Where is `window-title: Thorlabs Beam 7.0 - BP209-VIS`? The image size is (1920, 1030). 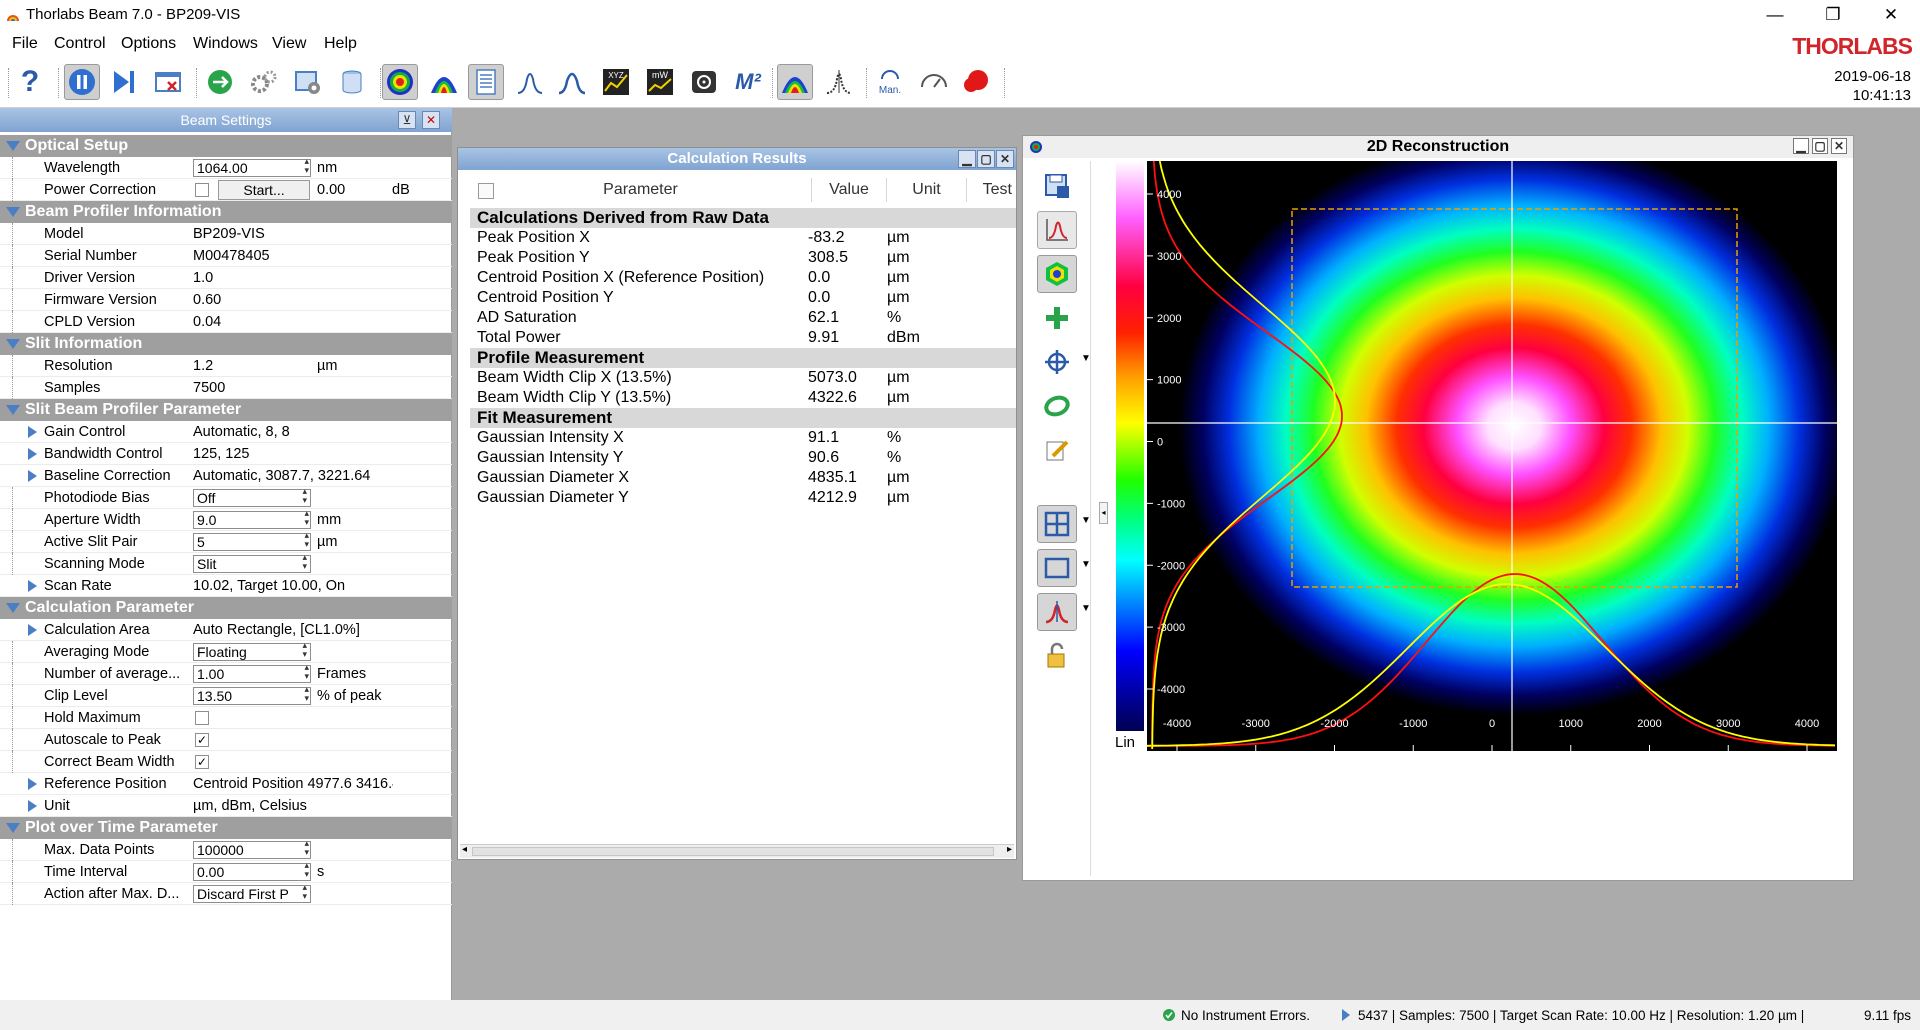
window-title: Thorlabs Beam 7.0 - BP209-VIS is located at coordinates (133, 14).